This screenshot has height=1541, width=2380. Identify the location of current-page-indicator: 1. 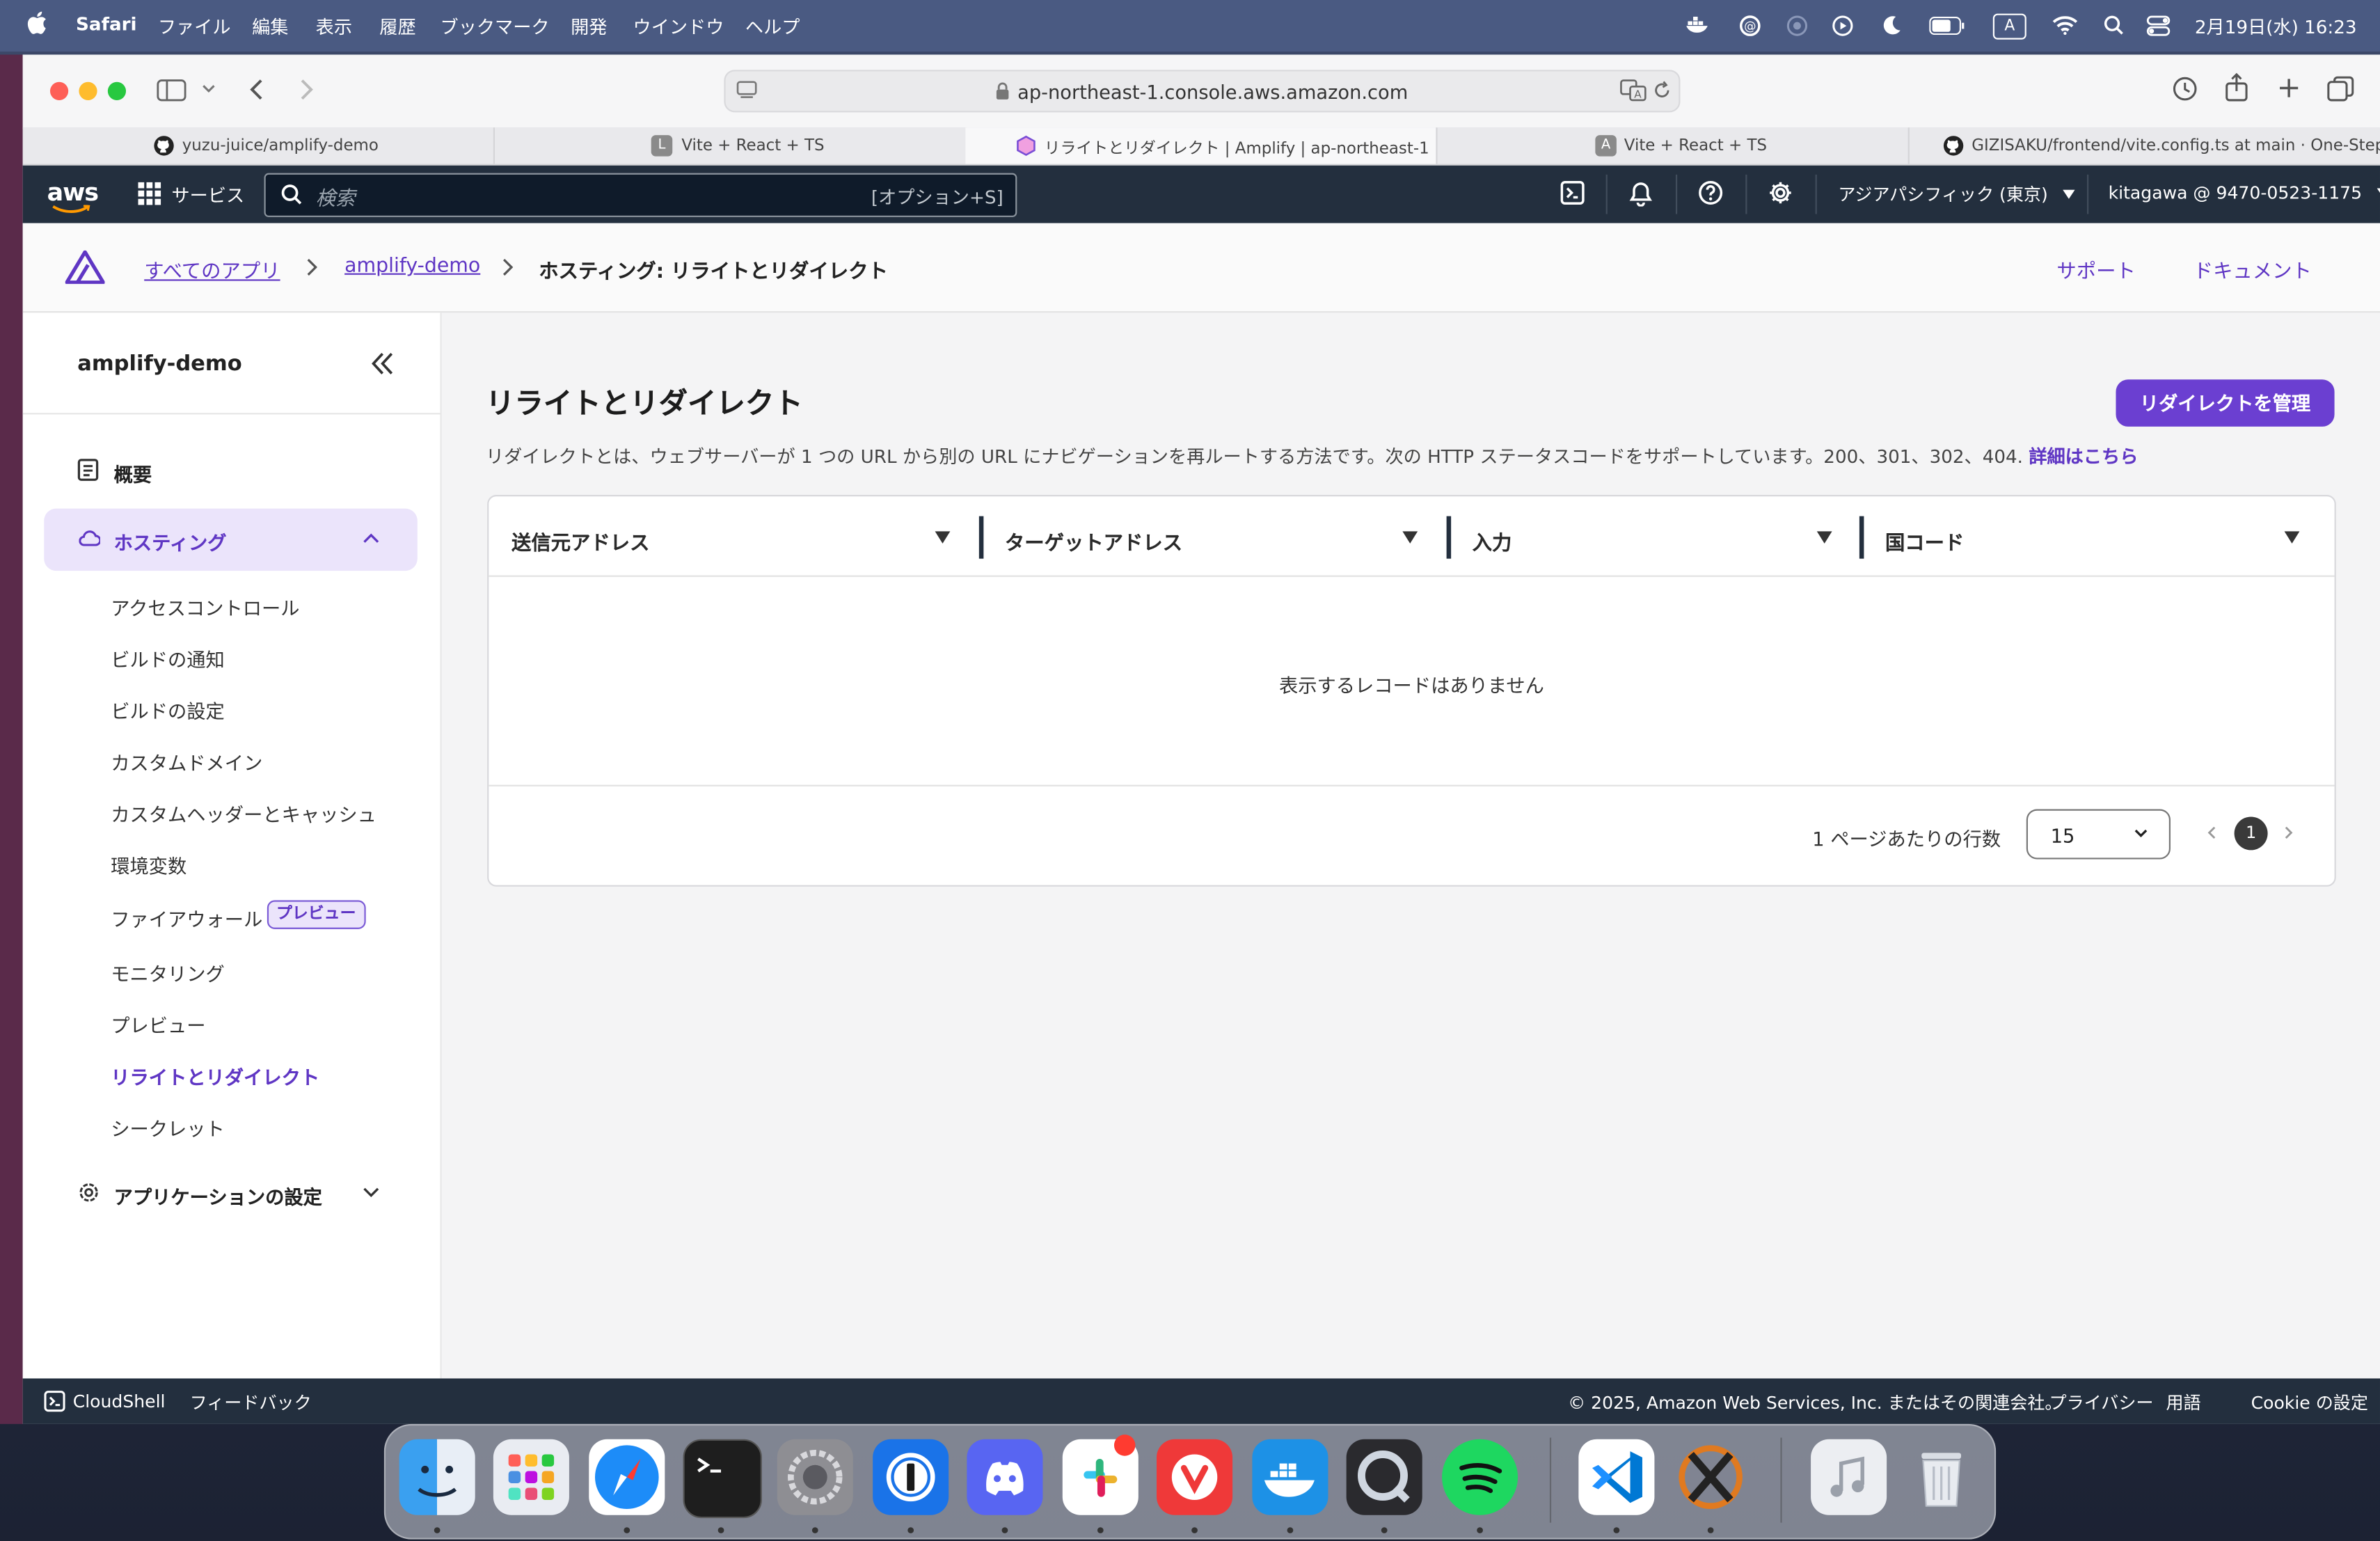
(2251, 833).